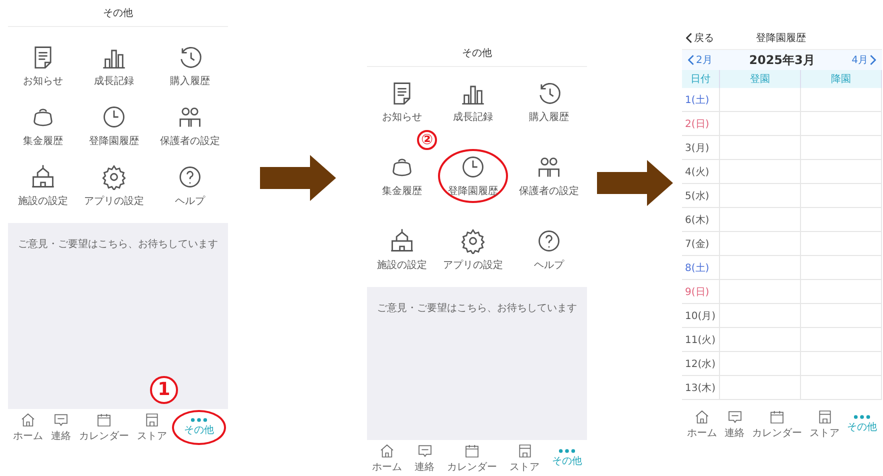 Image resolution: width=883 pixels, height=476 pixels. I want to click on date-cell: 2(日), so click(701, 124).